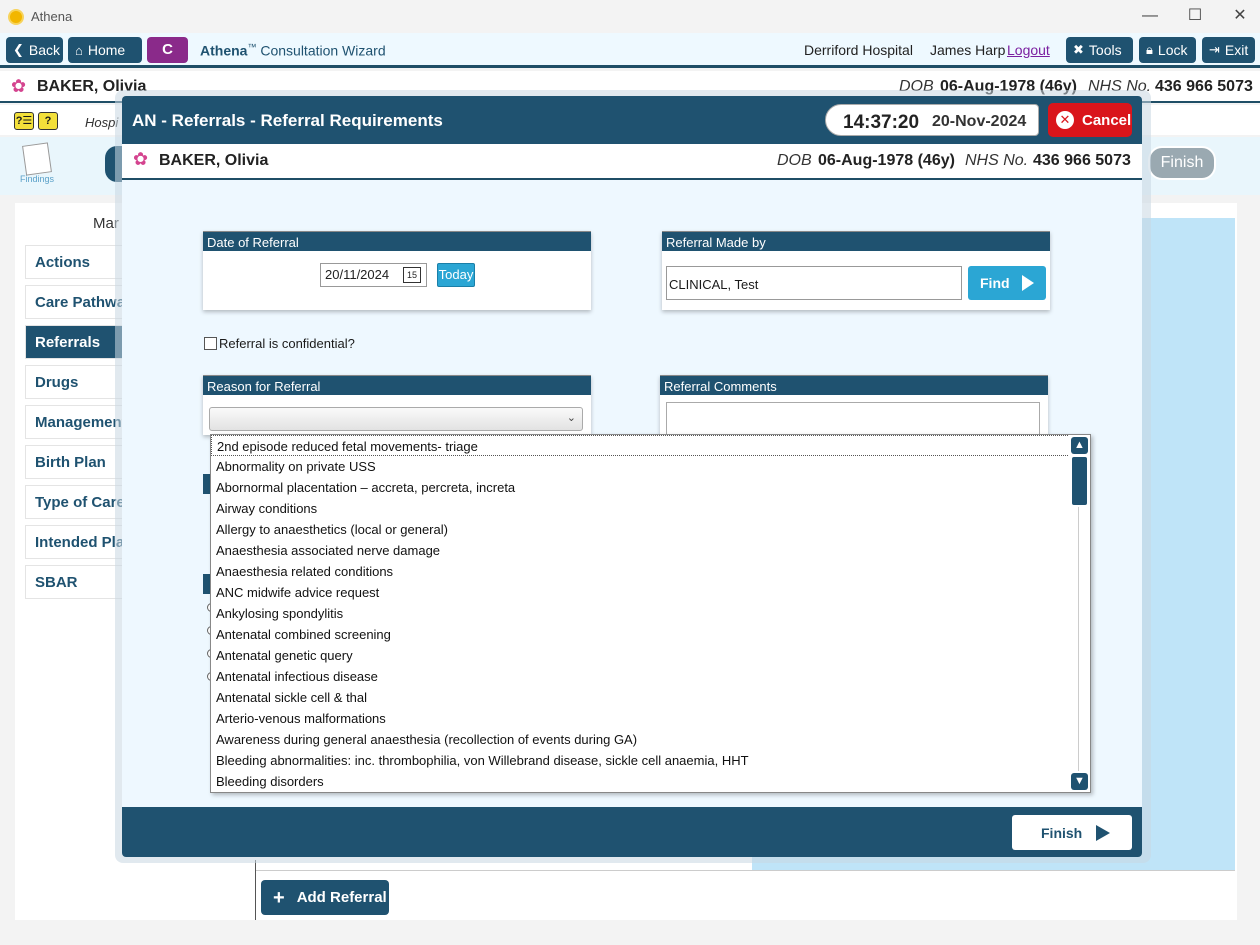 The height and width of the screenshot is (945, 1260). What do you see at coordinates (571, 418) in the screenshot?
I see `chevron-down-icon: ⌄` at bounding box center [571, 418].